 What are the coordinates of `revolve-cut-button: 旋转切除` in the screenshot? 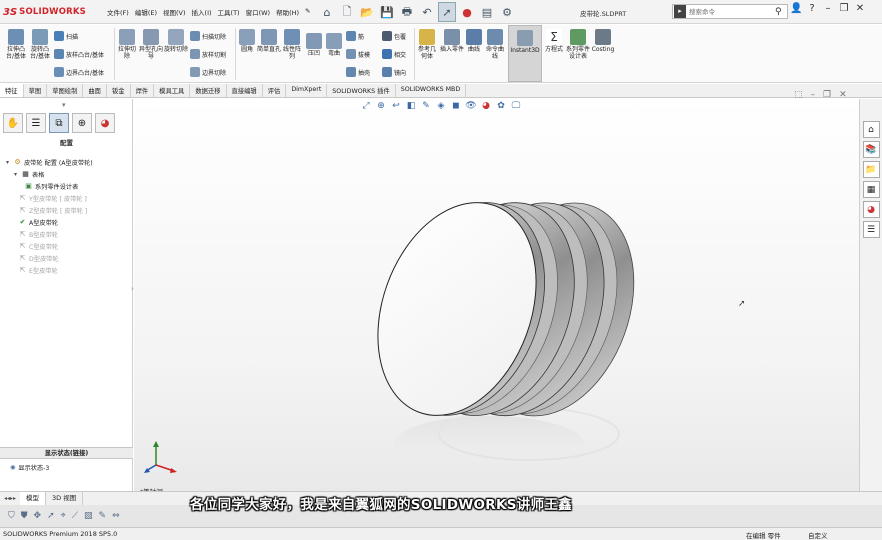 It's located at (176, 41).